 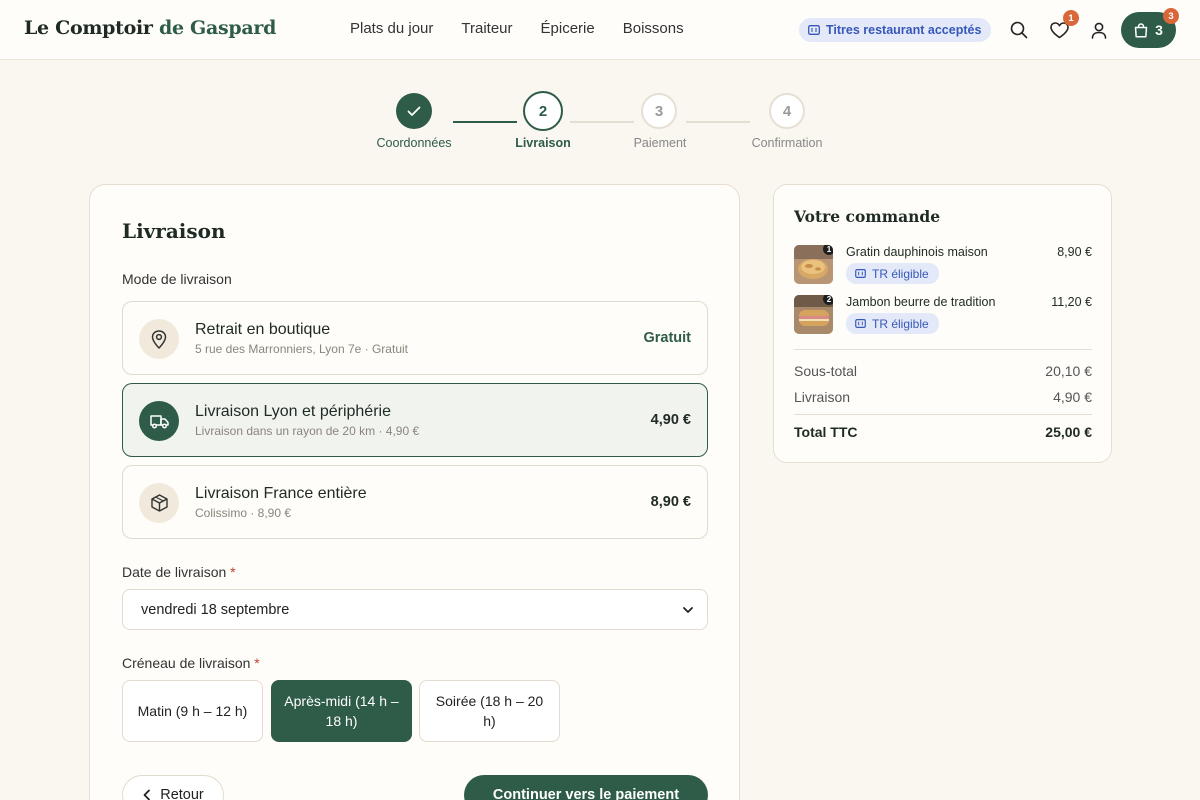 What do you see at coordinates (943, 371) in the screenshot?
I see `subtotal-row: Sous-total 20,10 €` at bounding box center [943, 371].